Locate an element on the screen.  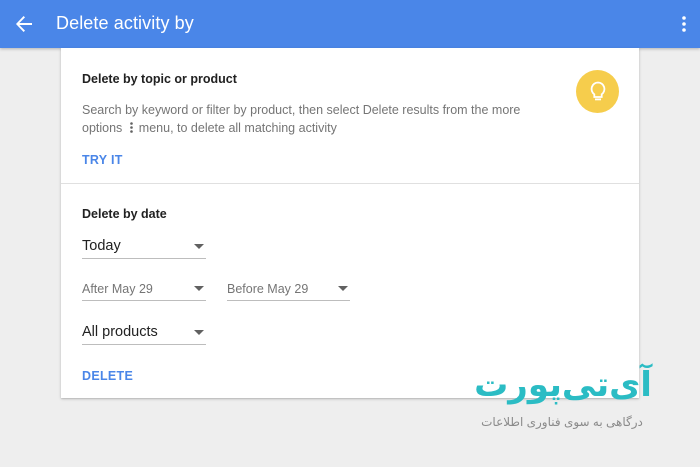
app-bar: Delete activity by is located at coordinates (350, 24).